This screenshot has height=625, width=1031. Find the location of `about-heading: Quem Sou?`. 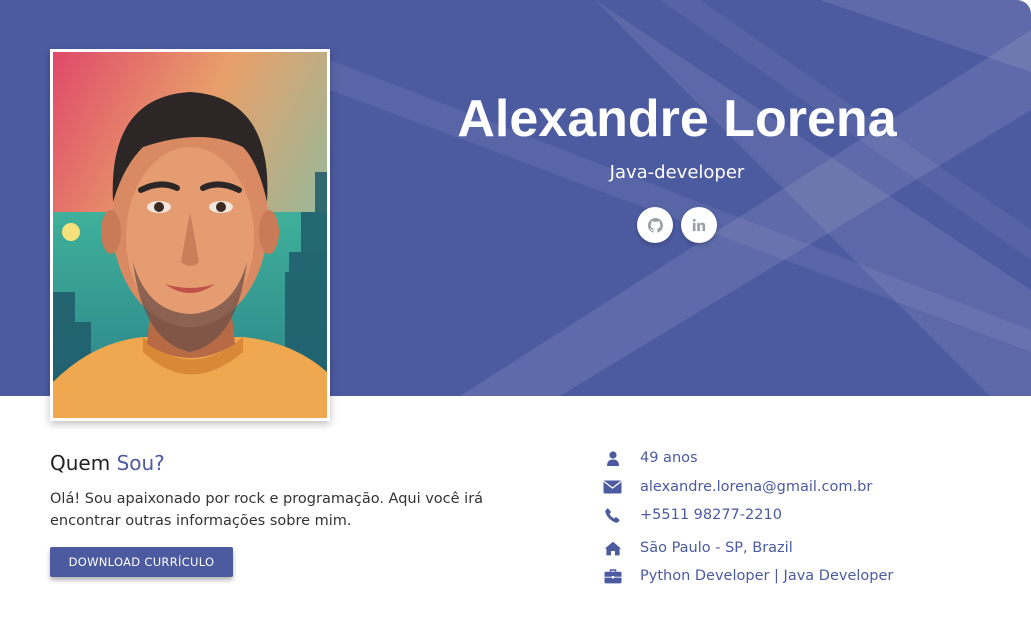

about-heading: Quem Sou? is located at coordinates (107, 463).